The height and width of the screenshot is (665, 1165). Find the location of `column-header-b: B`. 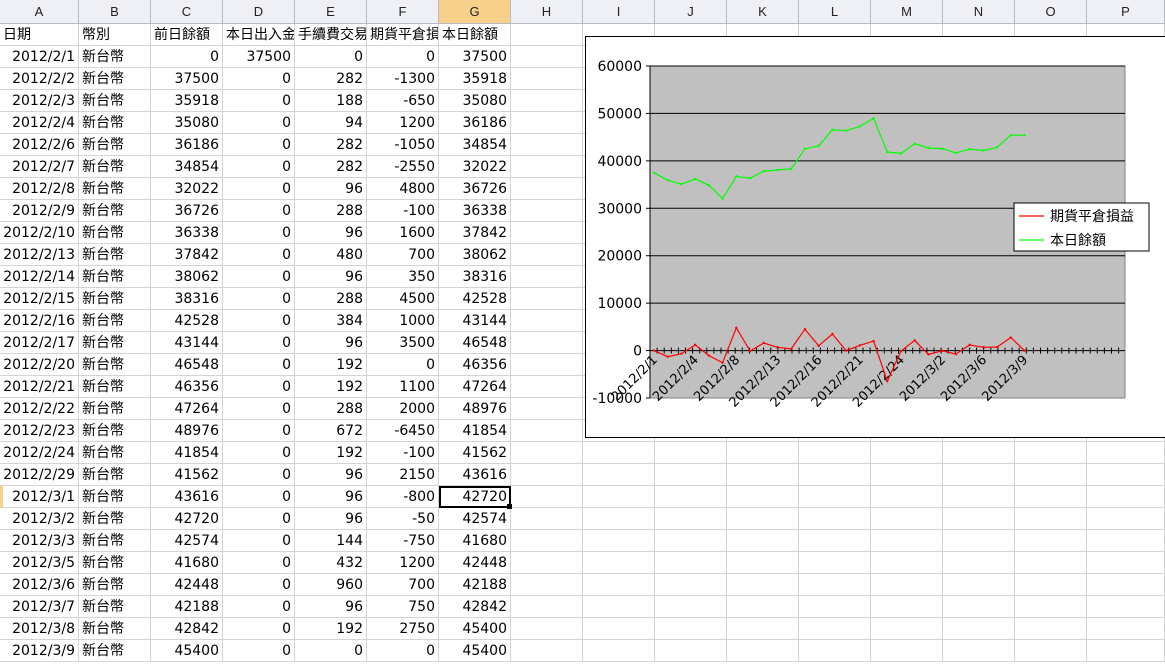

column-header-b: B is located at coordinates (115, 12).